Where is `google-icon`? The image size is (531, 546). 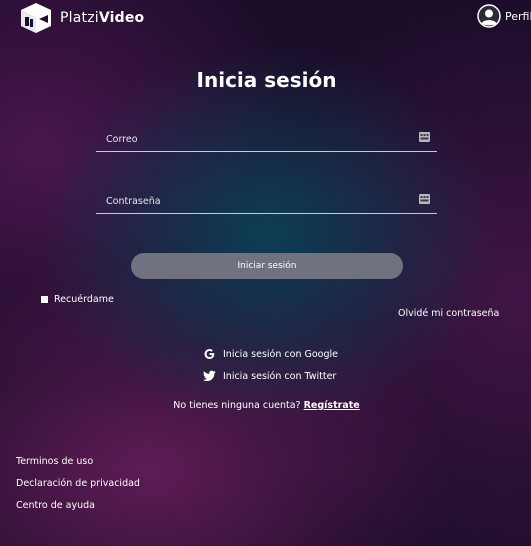
google-icon is located at coordinates (209, 354).